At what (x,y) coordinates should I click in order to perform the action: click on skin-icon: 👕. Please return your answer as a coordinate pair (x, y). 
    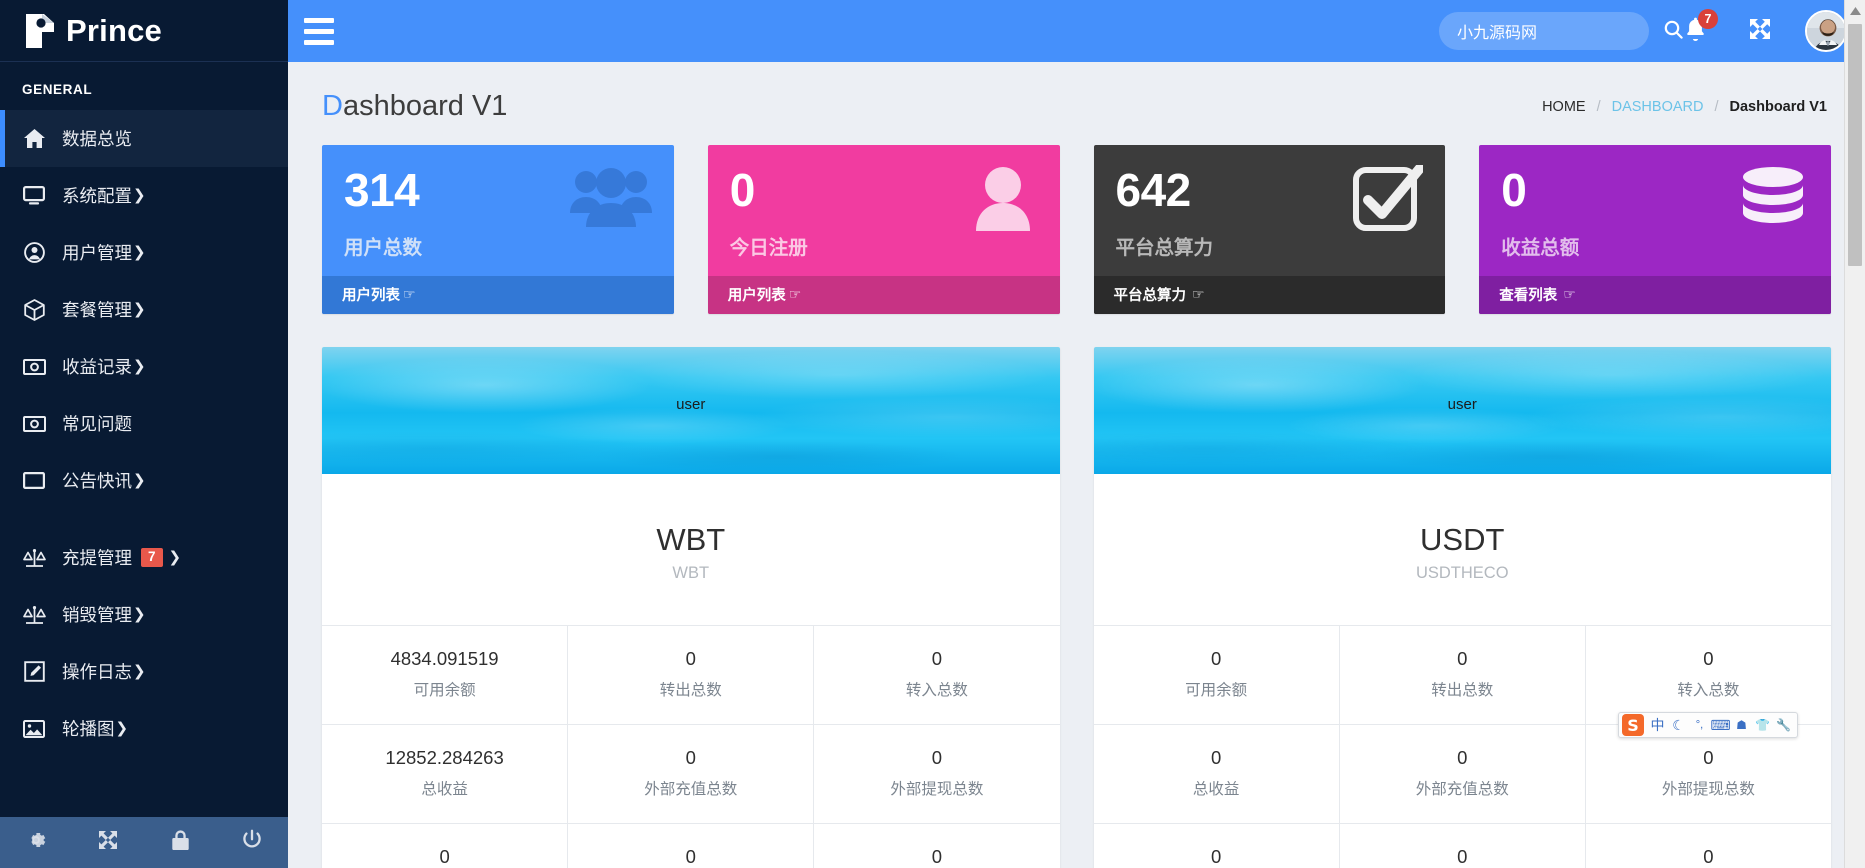
    Looking at the image, I should click on (1762, 725).